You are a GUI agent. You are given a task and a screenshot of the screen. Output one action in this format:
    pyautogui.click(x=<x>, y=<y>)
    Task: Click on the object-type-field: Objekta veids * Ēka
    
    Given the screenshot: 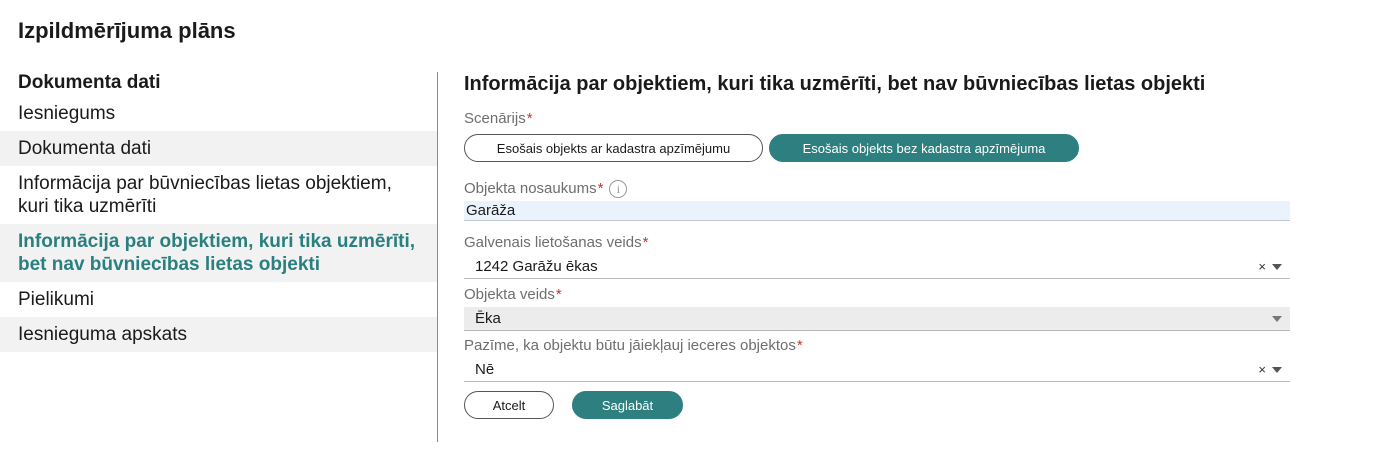 What is the action you would take?
    pyautogui.click(x=877, y=308)
    